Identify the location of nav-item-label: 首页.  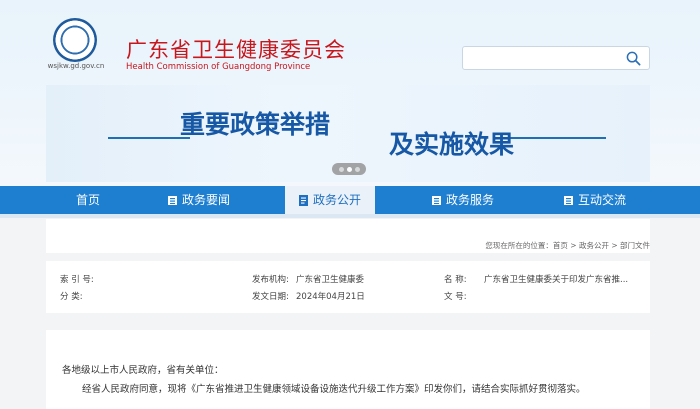
(88, 200).